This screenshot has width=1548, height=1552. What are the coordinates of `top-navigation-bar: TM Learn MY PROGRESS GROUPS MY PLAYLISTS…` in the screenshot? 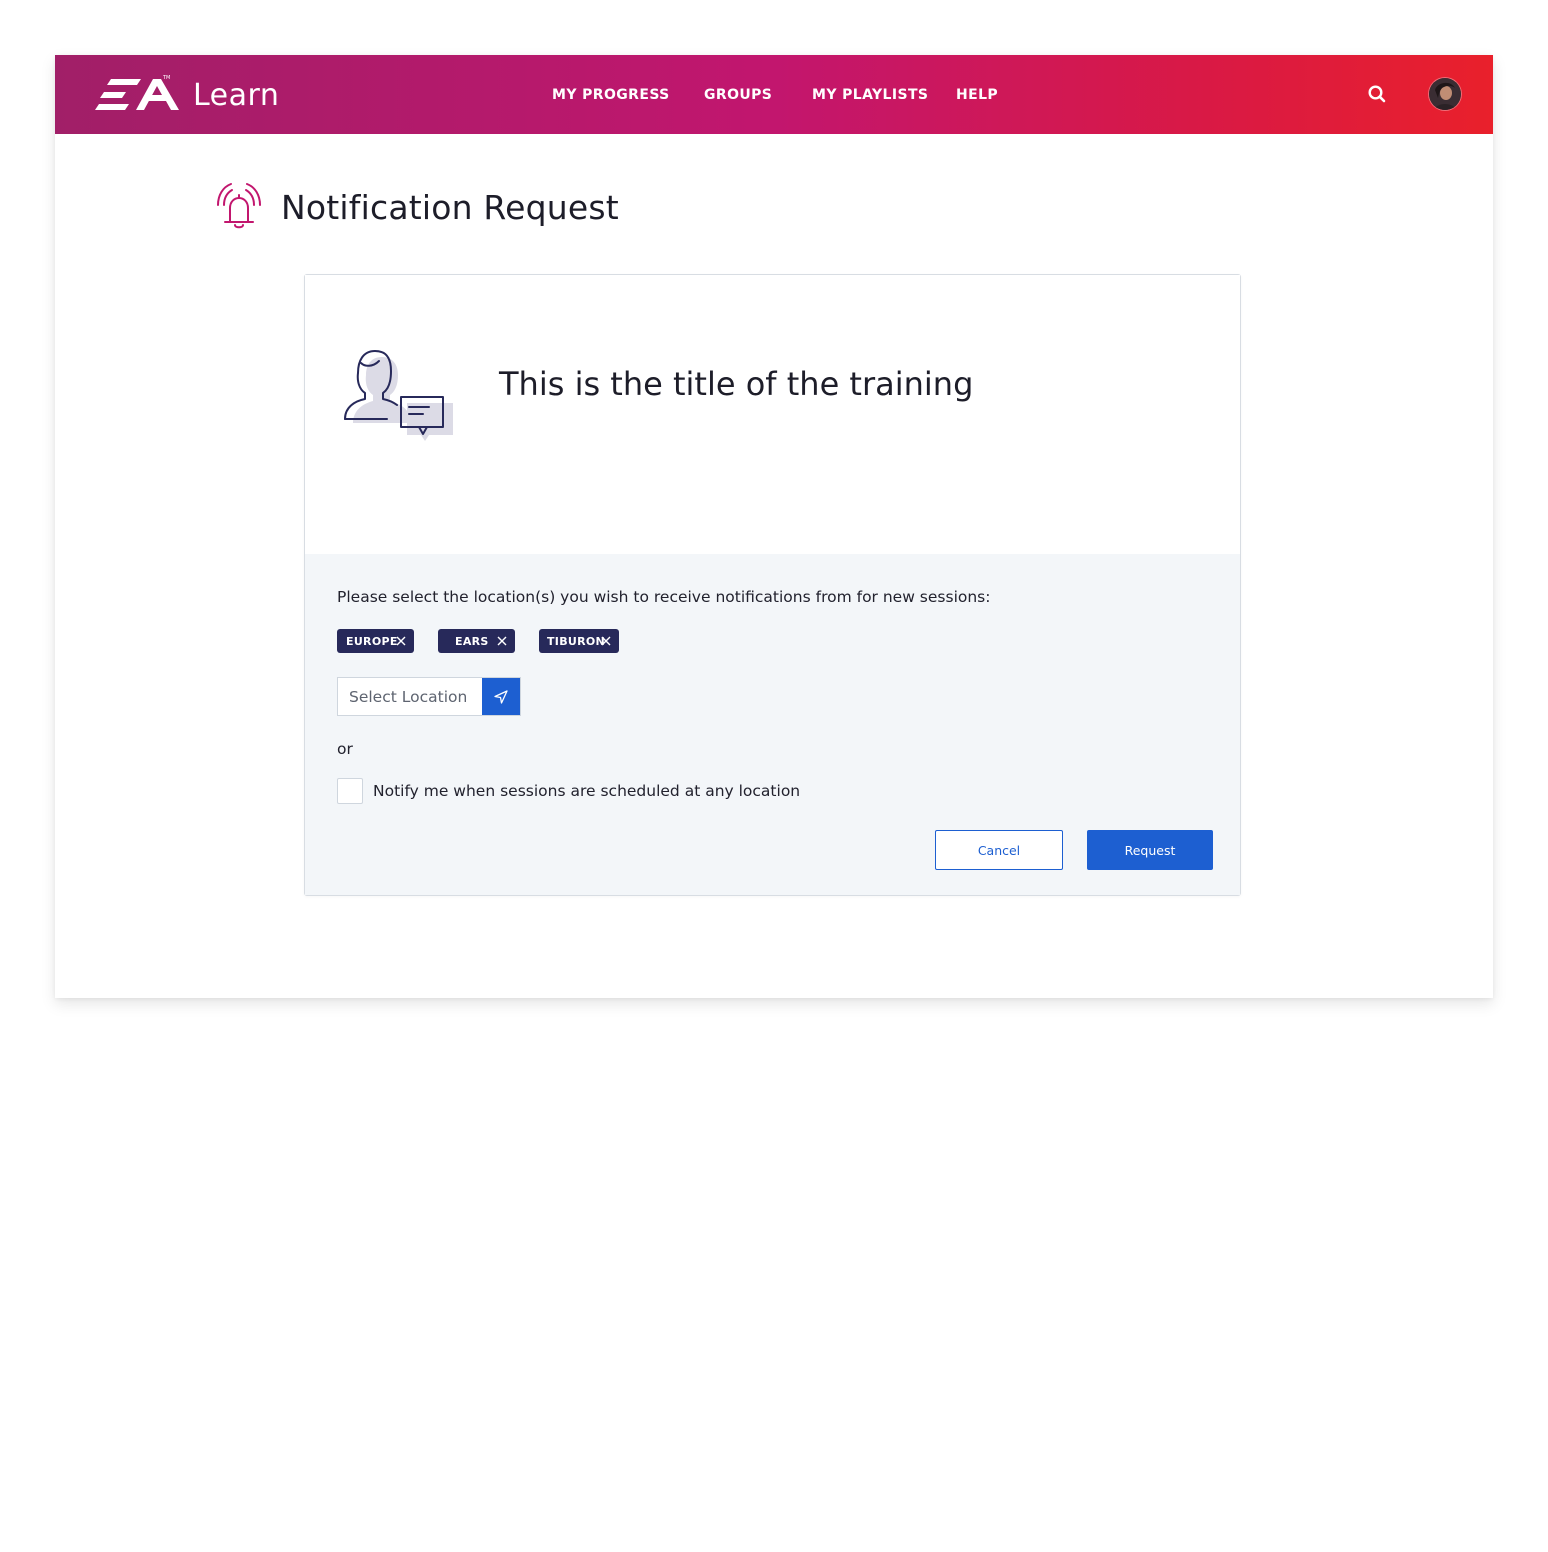 It's located at (774, 94).